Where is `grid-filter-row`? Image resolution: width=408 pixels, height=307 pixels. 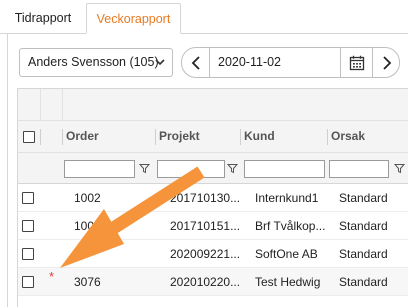
grid-filter-row is located at coordinates (213, 168).